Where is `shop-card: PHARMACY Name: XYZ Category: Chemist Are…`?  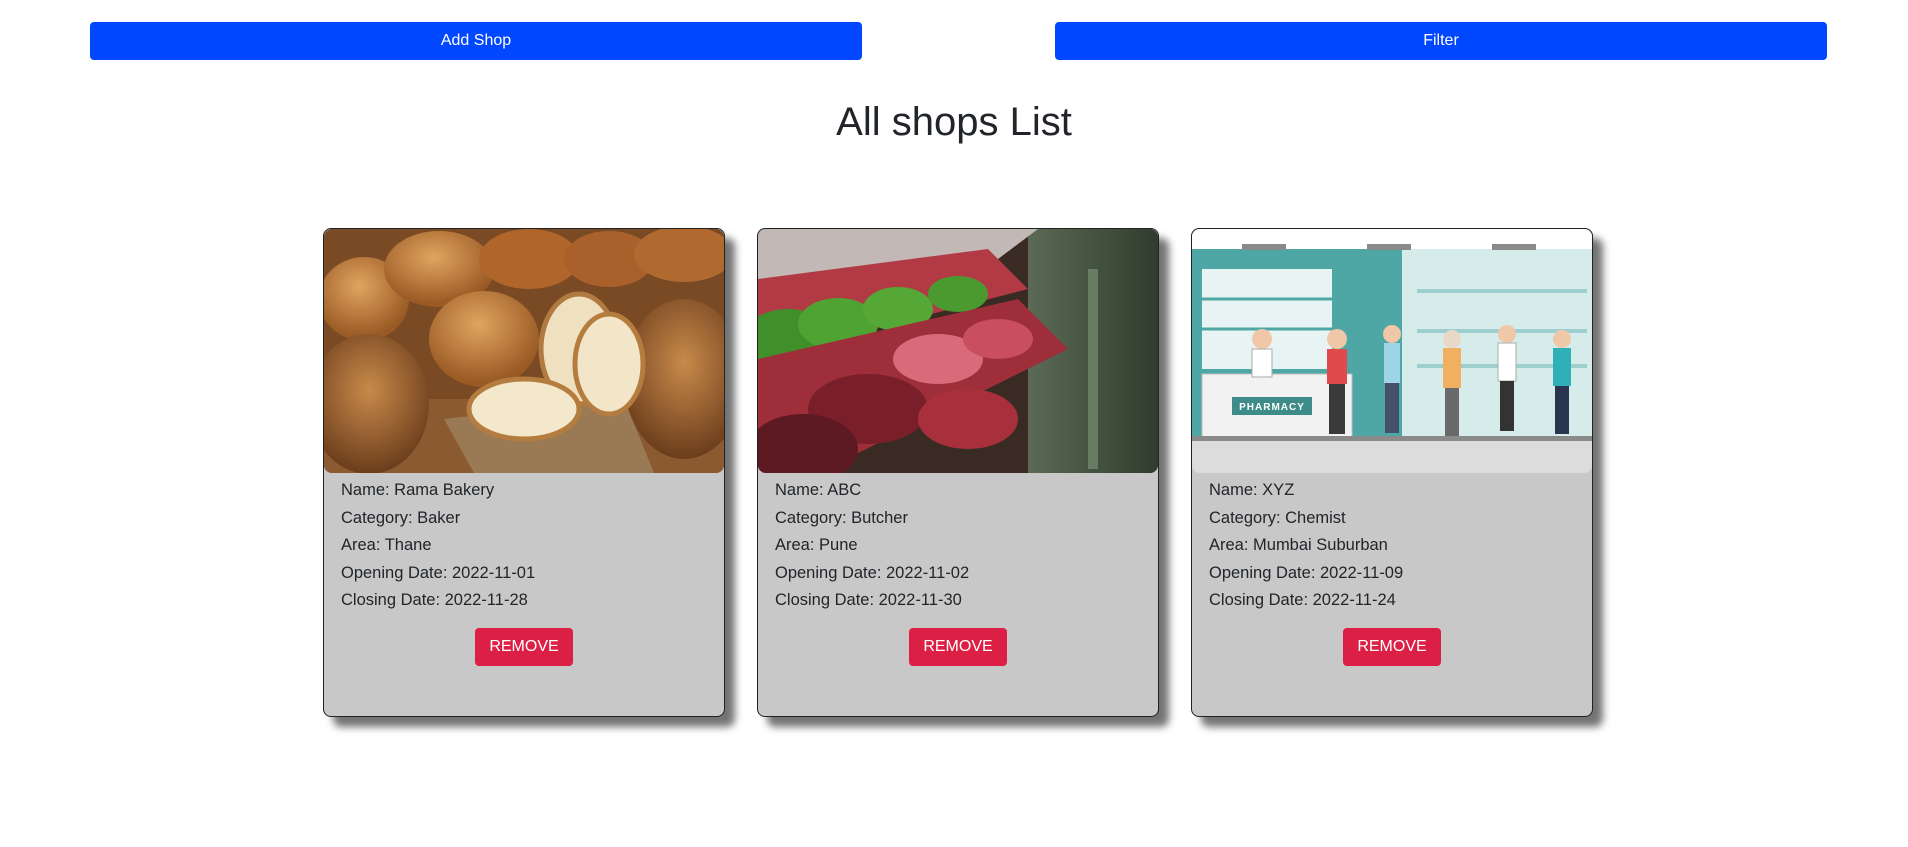
shop-card: PHARMACY Name: XYZ Category: Chemist Are… is located at coordinates (1392, 472).